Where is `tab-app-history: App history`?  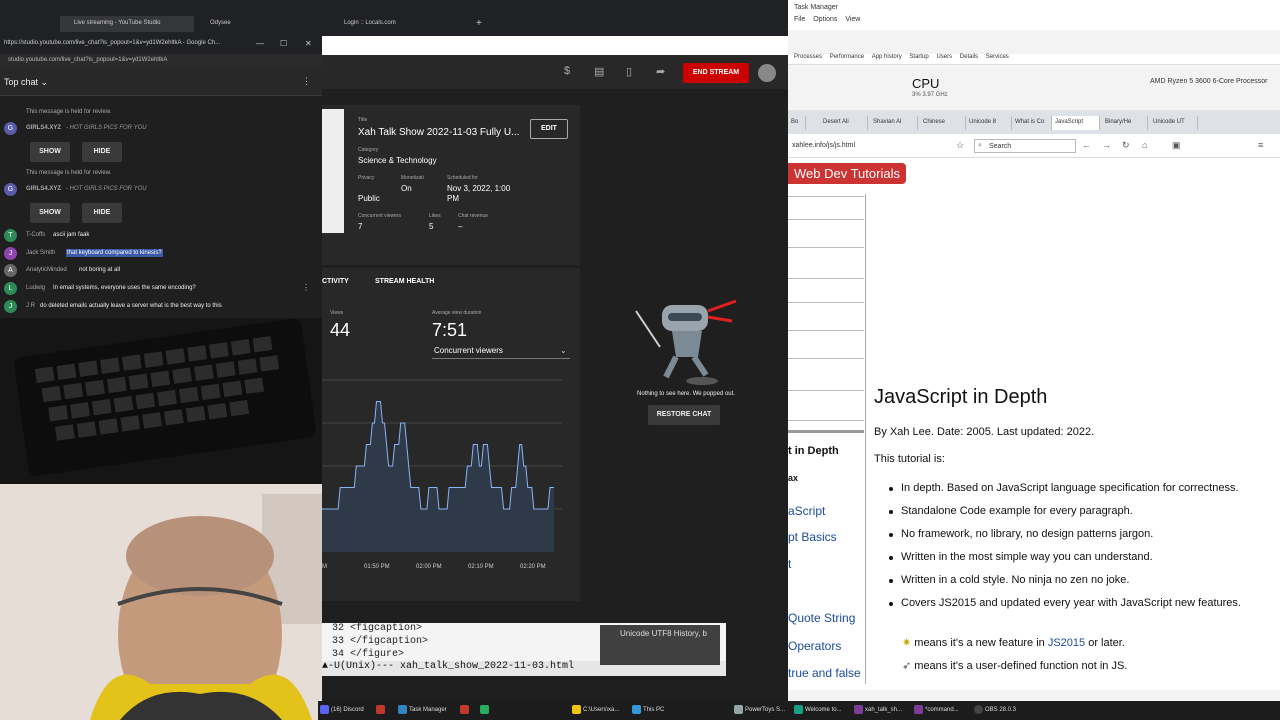 tab-app-history: App history is located at coordinates (887, 57).